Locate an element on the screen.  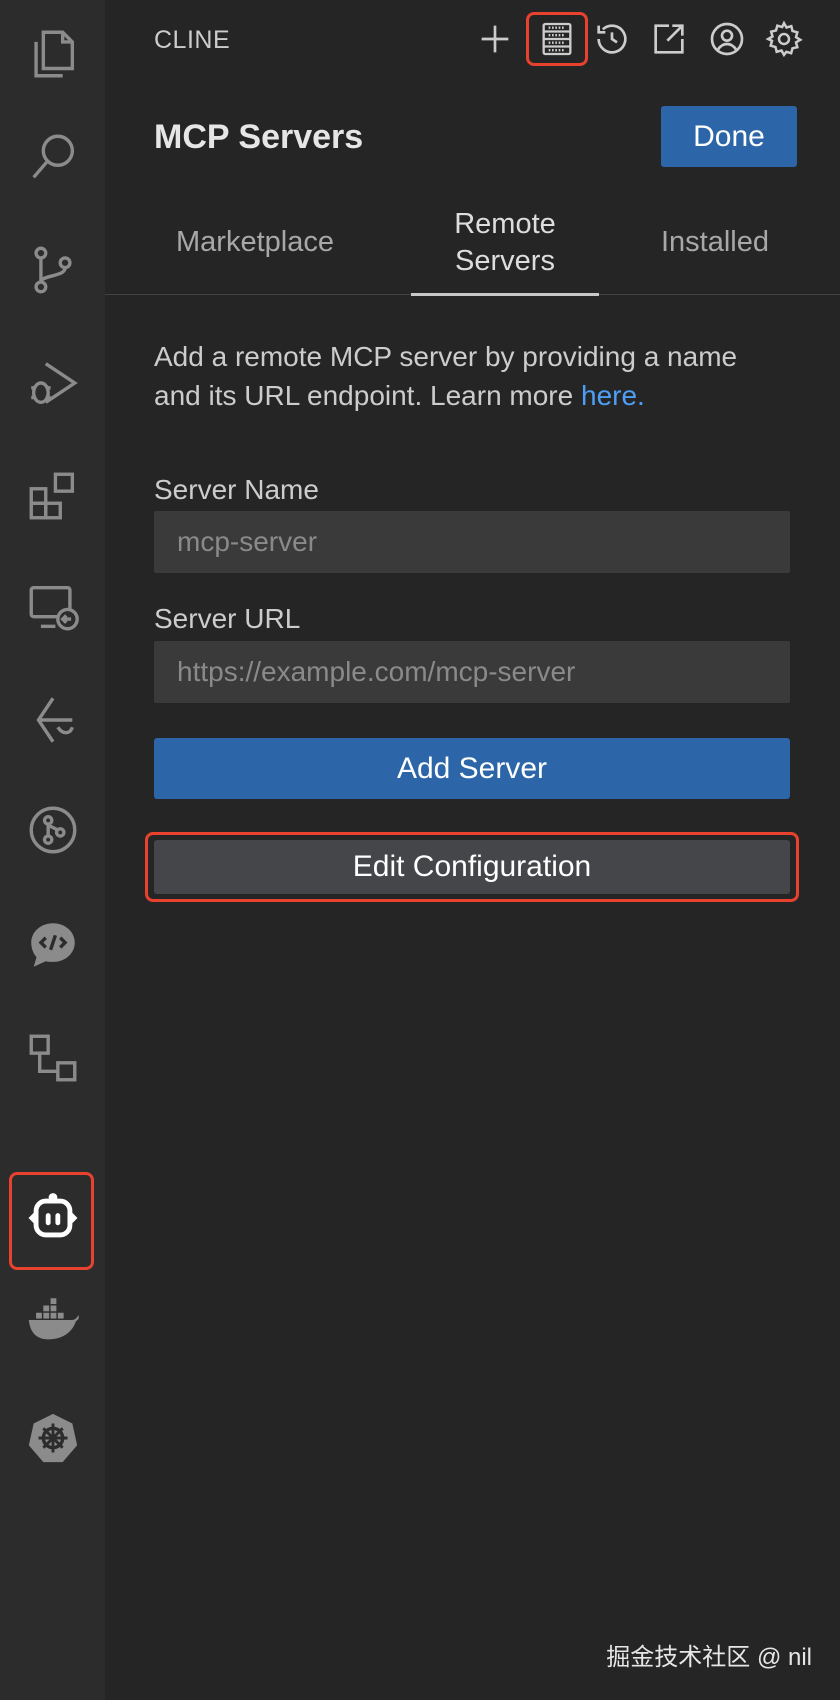
code-chat-icon is located at coordinates (52, 945).